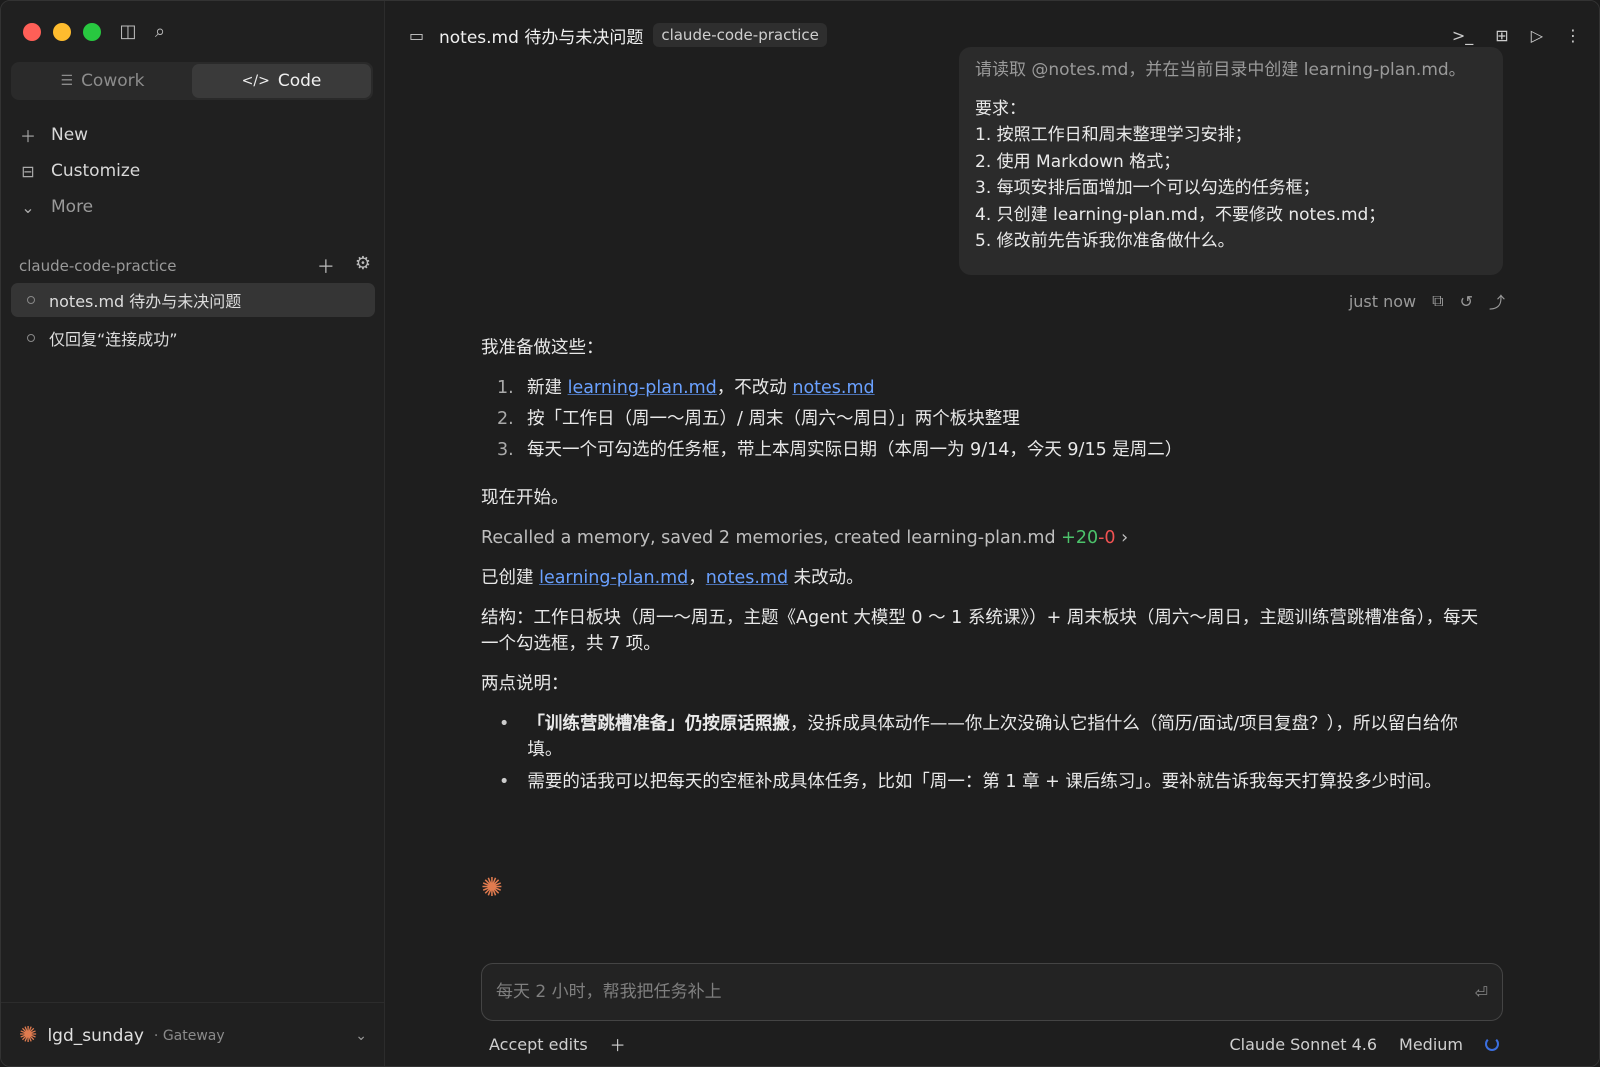  What do you see at coordinates (1497, 301) in the screenshot?
I see `share-icon: ⤴` at bounding box center [1497, 301].